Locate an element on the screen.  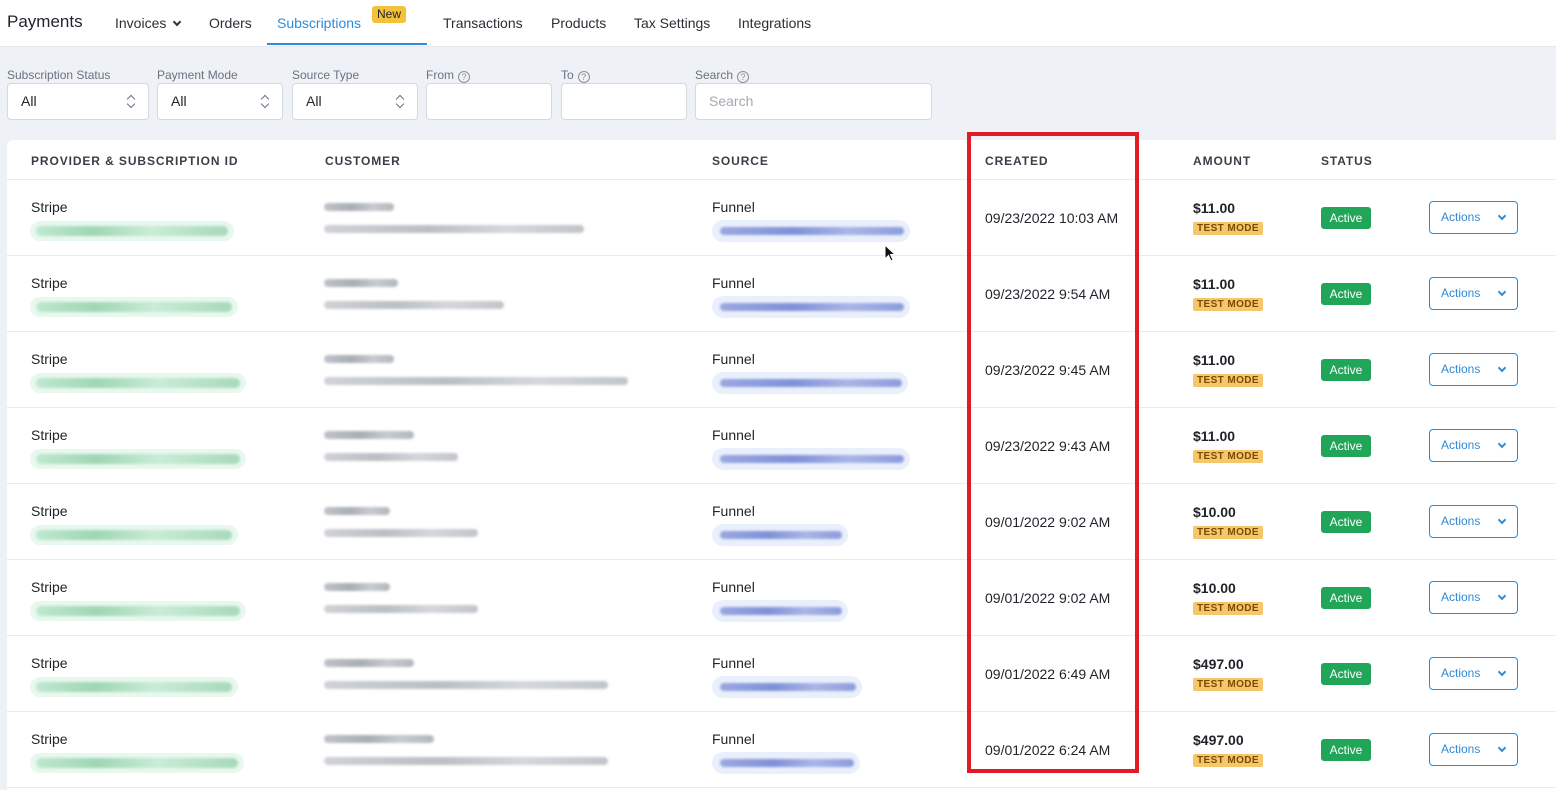
nav-orders: Orders is located at coordinates (230, 23).